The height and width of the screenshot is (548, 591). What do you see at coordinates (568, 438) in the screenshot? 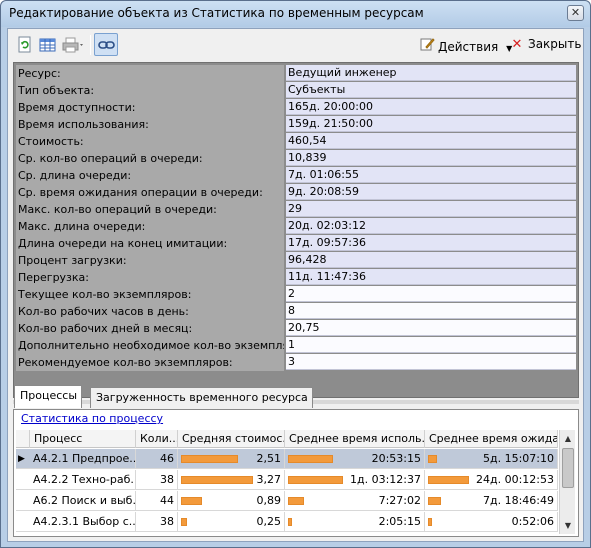
I see `scroll-up-icon: ▲` at bounding box center [568, 438].